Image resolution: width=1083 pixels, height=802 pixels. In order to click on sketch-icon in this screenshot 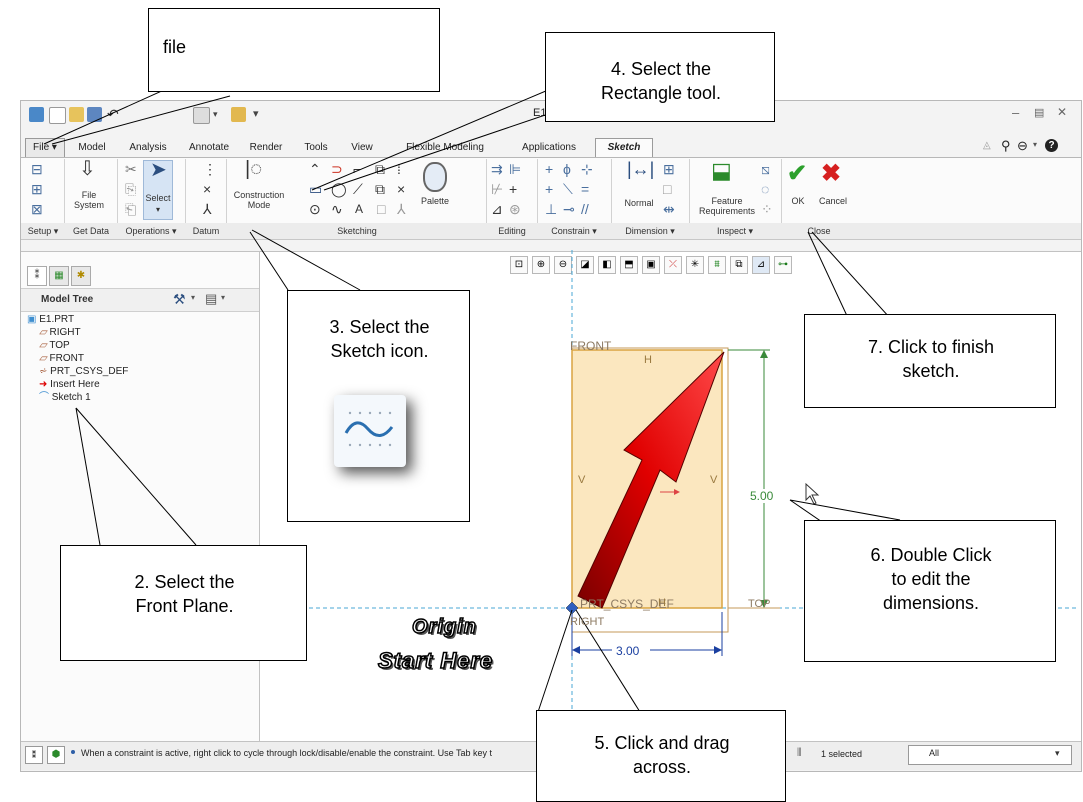, I will do `click(369, 429)`.